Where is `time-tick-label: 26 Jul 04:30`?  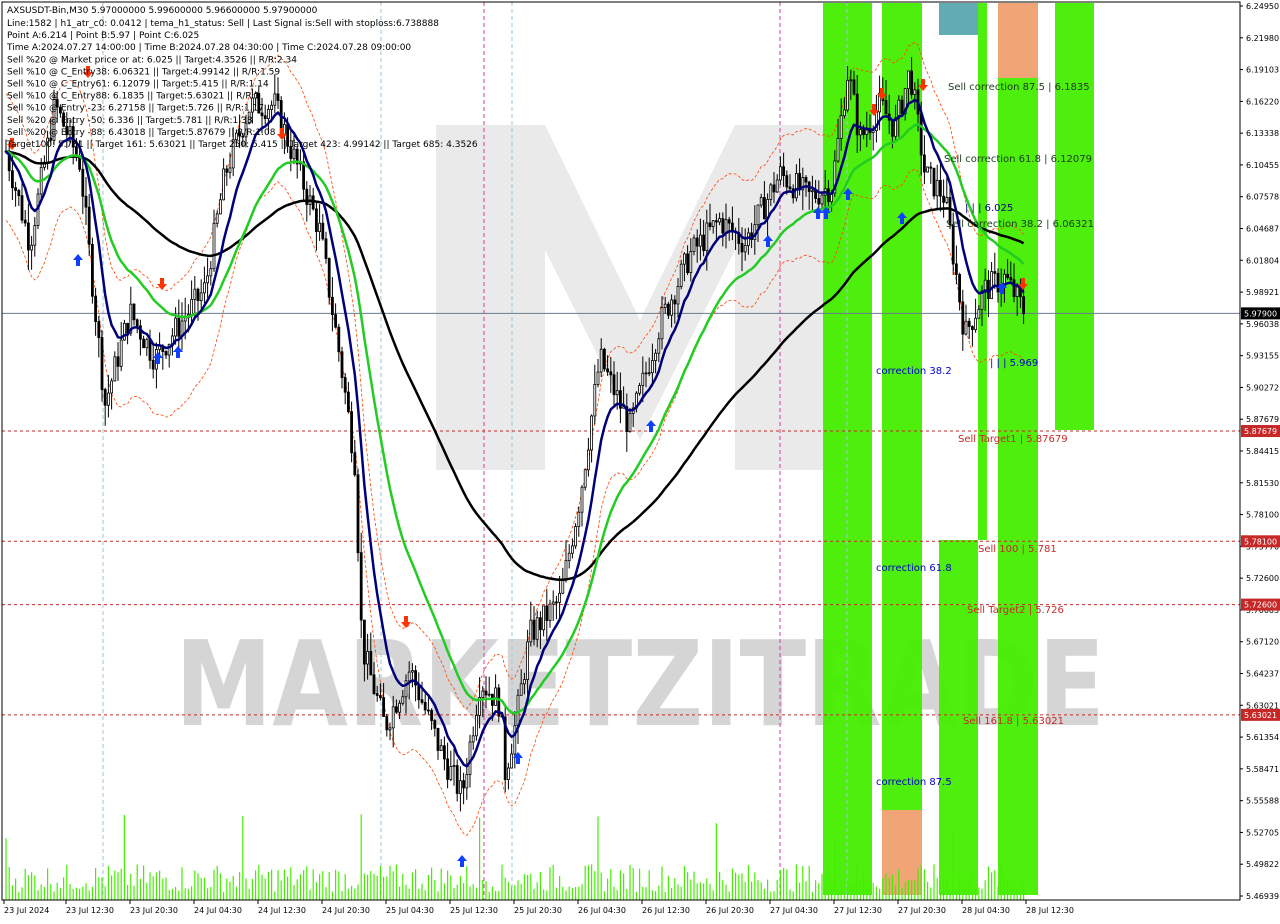 time-tick-label: 26 Jul 04:30 is located at coordinates (602, 910).